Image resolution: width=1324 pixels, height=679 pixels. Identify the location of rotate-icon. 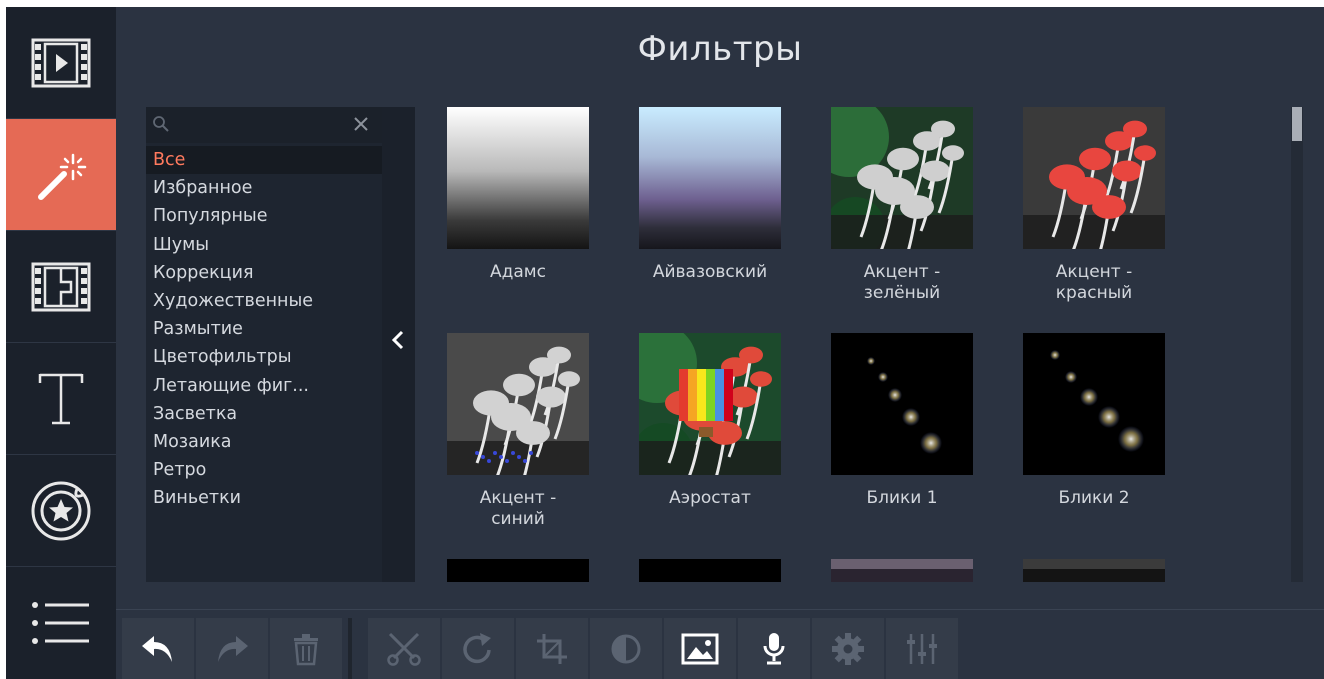
(477, 648).